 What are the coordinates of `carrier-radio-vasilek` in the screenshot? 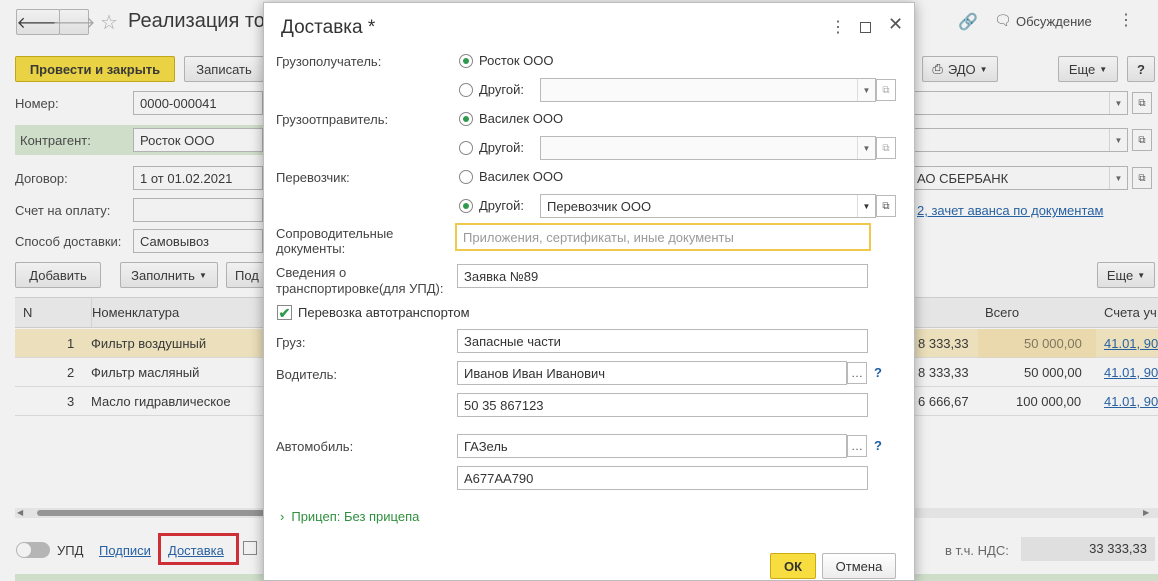 It's located at (466, 177).